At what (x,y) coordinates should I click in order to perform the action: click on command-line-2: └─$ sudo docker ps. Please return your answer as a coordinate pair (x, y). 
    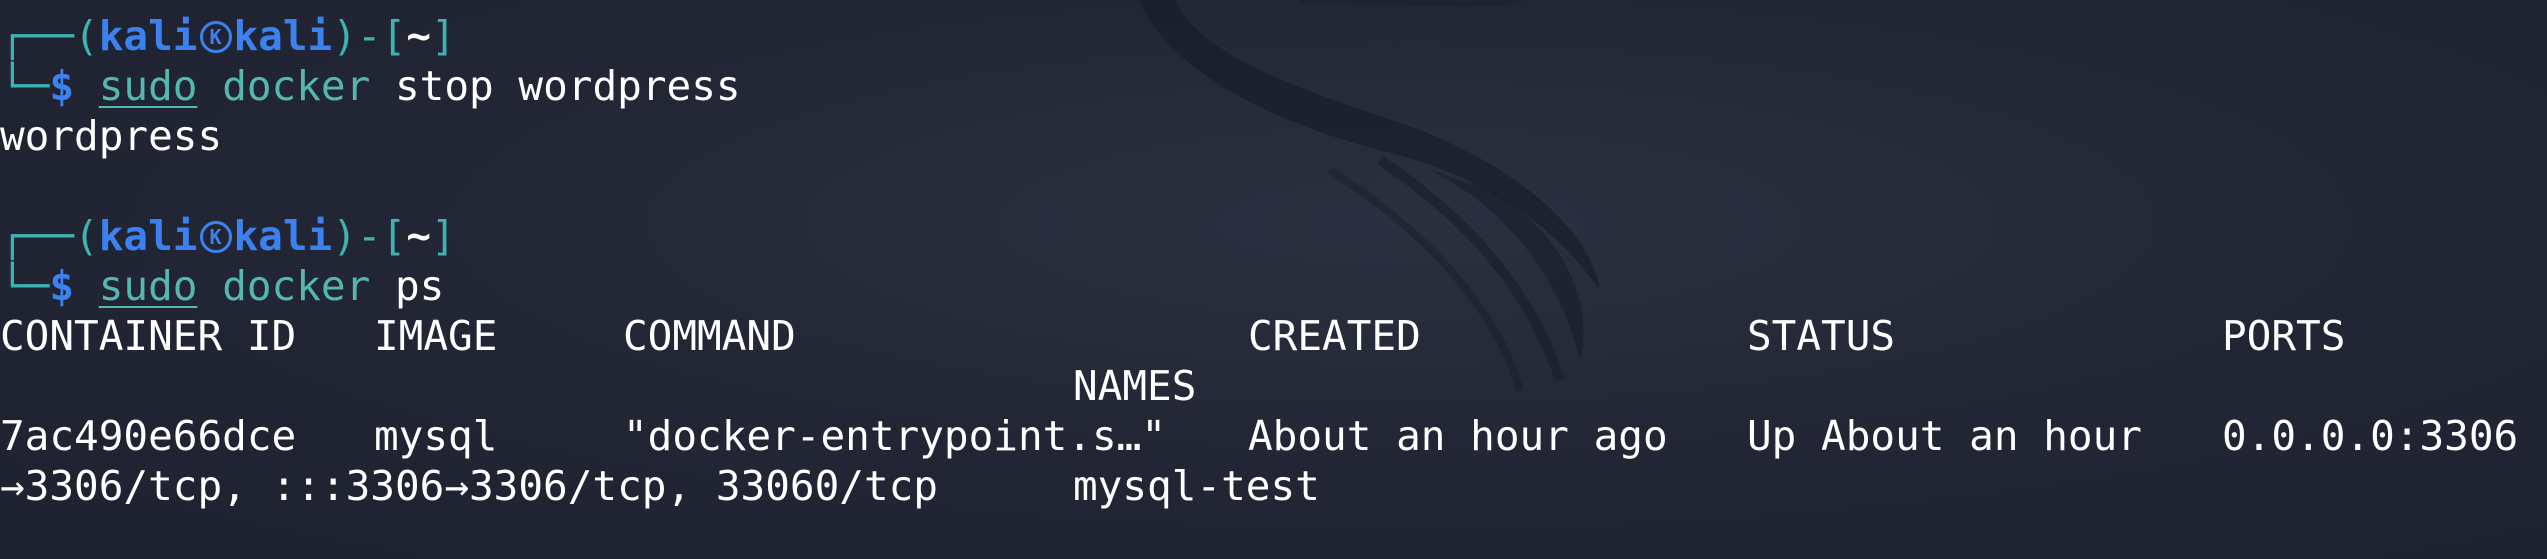
    Looking at the image, I should click on (222, 286).